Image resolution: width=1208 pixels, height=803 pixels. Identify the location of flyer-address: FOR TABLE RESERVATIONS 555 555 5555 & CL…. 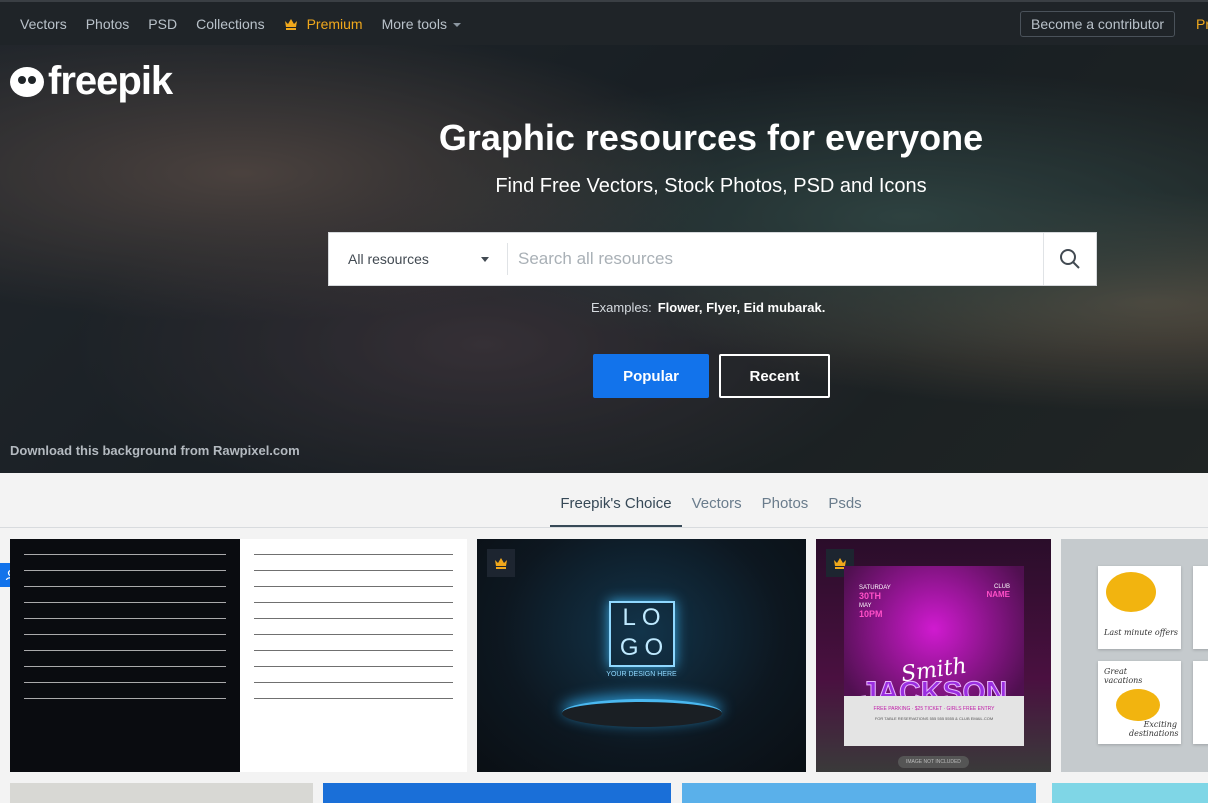
(934, 718).